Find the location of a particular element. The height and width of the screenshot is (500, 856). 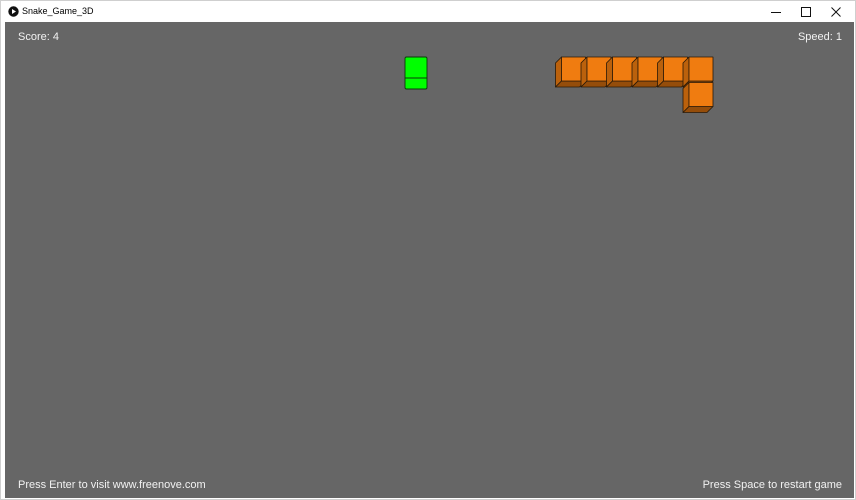

enter-hint-text: Press Enter to visit www.freenove.com is located at coordinates (112, 485).